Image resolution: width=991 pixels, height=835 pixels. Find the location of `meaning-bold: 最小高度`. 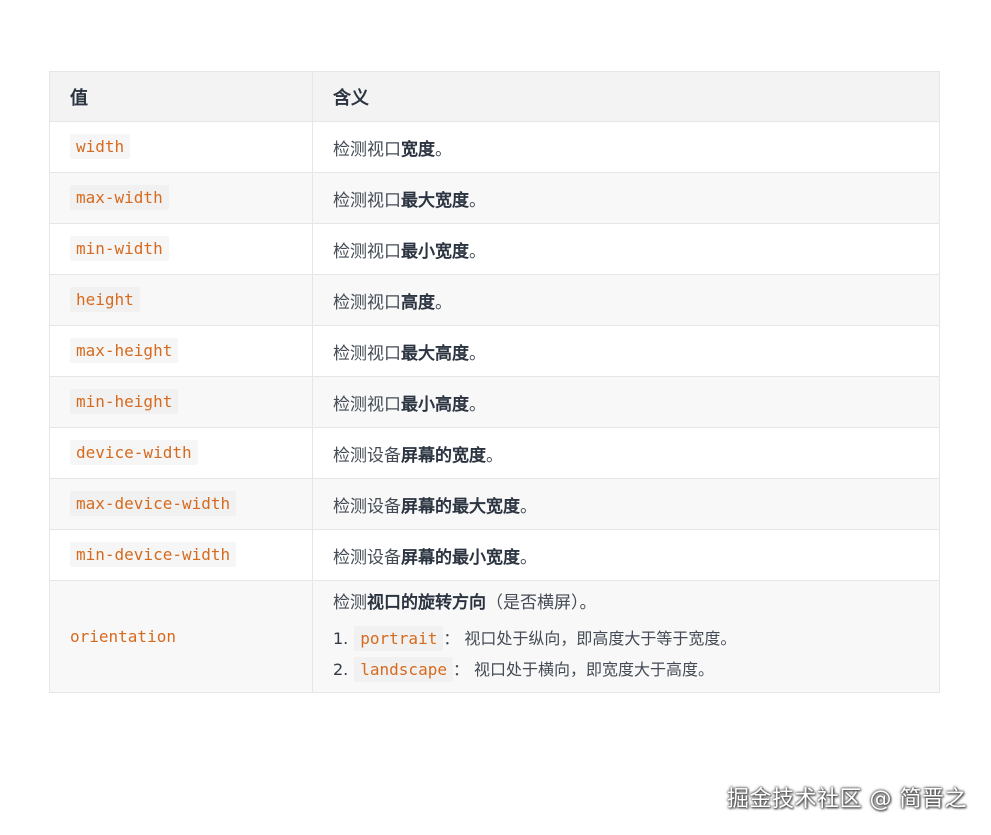

meaning-bold: 最小高度 is located at coordinates (435, 404).